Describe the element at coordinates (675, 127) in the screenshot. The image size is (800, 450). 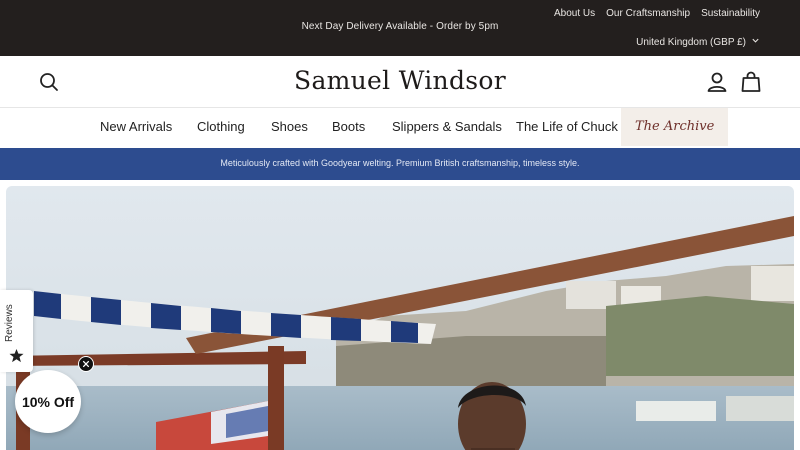
I see `nav-item-the-archive: The Archive` at that location.